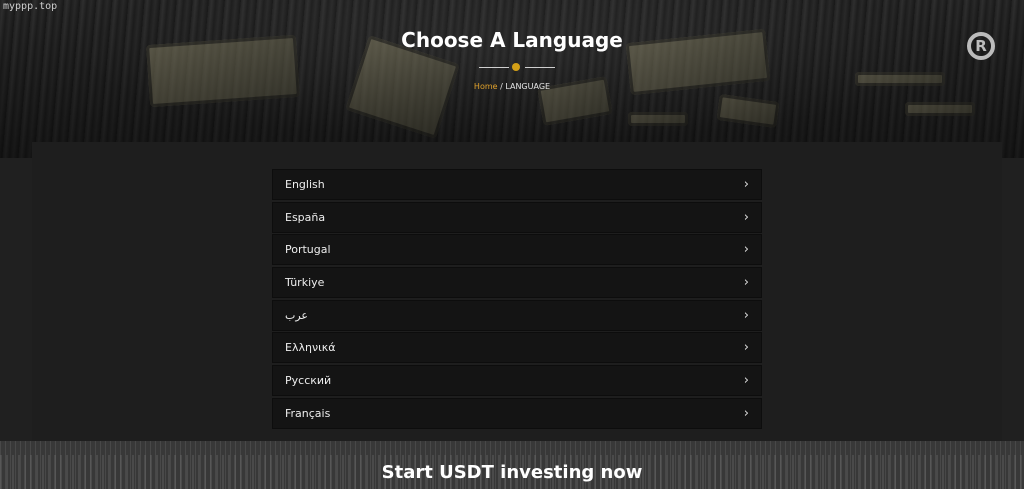 This screenshot has height=489, width=1024. I want to click on language-item-portugal: Portugal ›, so click(517, 250).